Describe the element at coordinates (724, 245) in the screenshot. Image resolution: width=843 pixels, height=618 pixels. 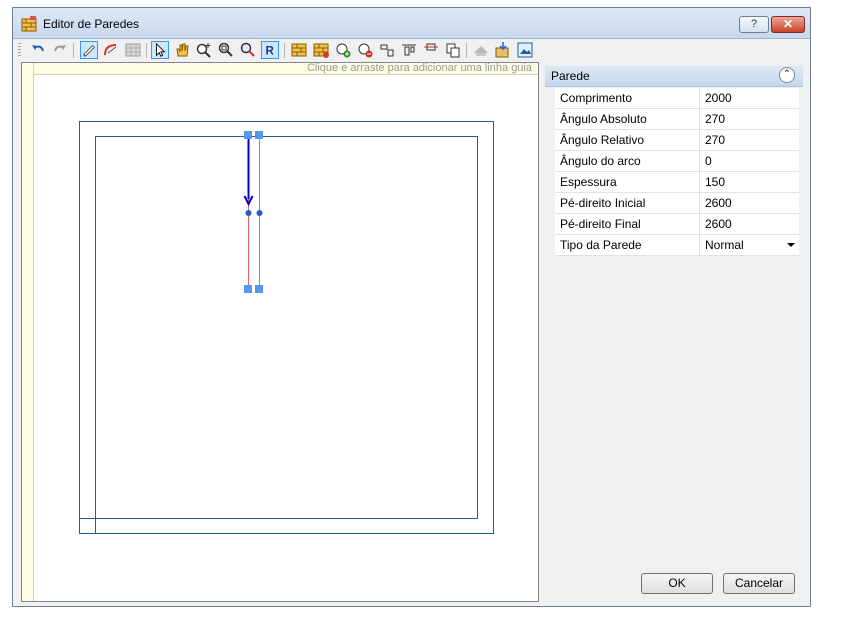
I see `wall-type-value: Normal` at that location.